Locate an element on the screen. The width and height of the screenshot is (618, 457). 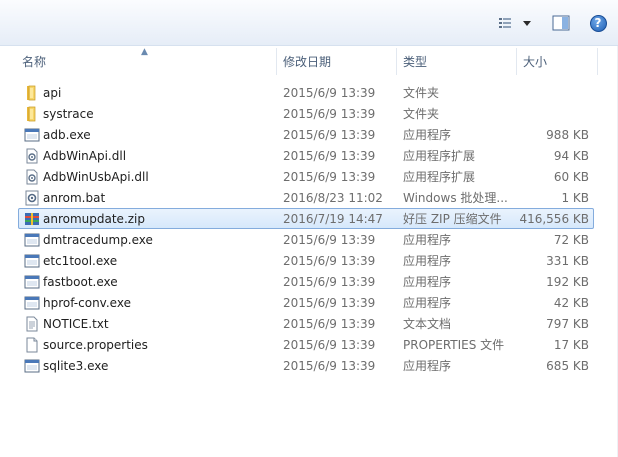
file-size: 1 KB is located at coordinates (575, 198).